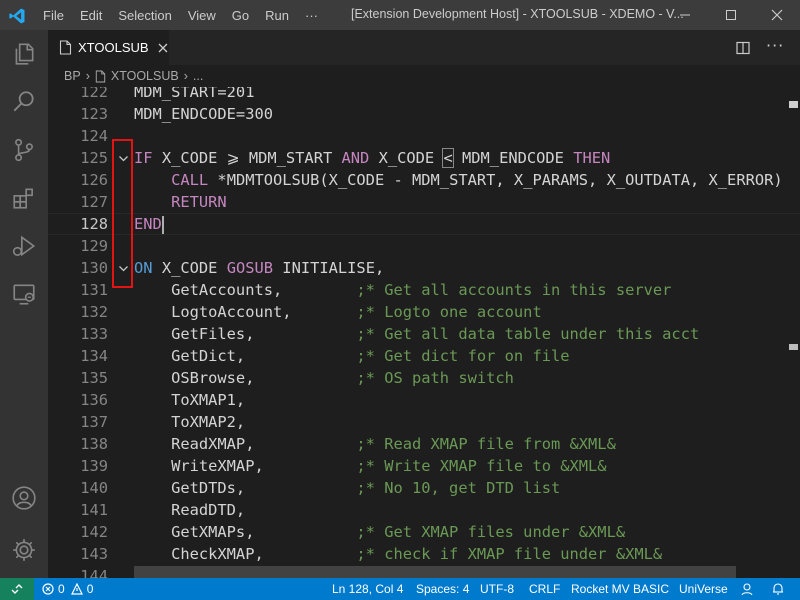  What do you see at coordinates (367, 589) in the screenshot?
I see `cursor-position: Ln 128, Col 4` at bounding box center [367, 589].